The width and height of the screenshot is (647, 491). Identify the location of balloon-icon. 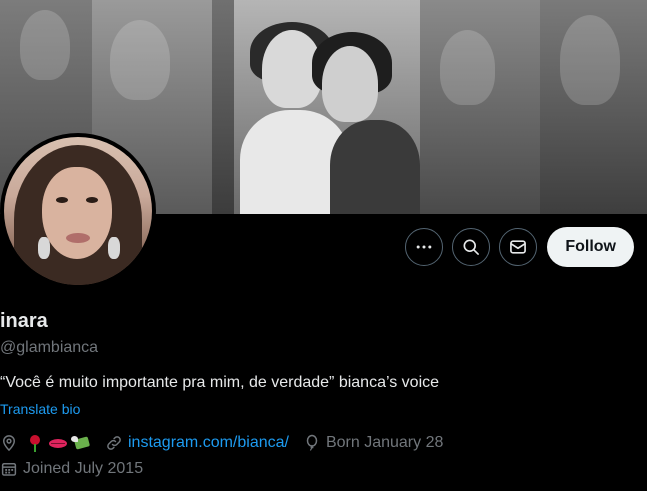
(312, 442).